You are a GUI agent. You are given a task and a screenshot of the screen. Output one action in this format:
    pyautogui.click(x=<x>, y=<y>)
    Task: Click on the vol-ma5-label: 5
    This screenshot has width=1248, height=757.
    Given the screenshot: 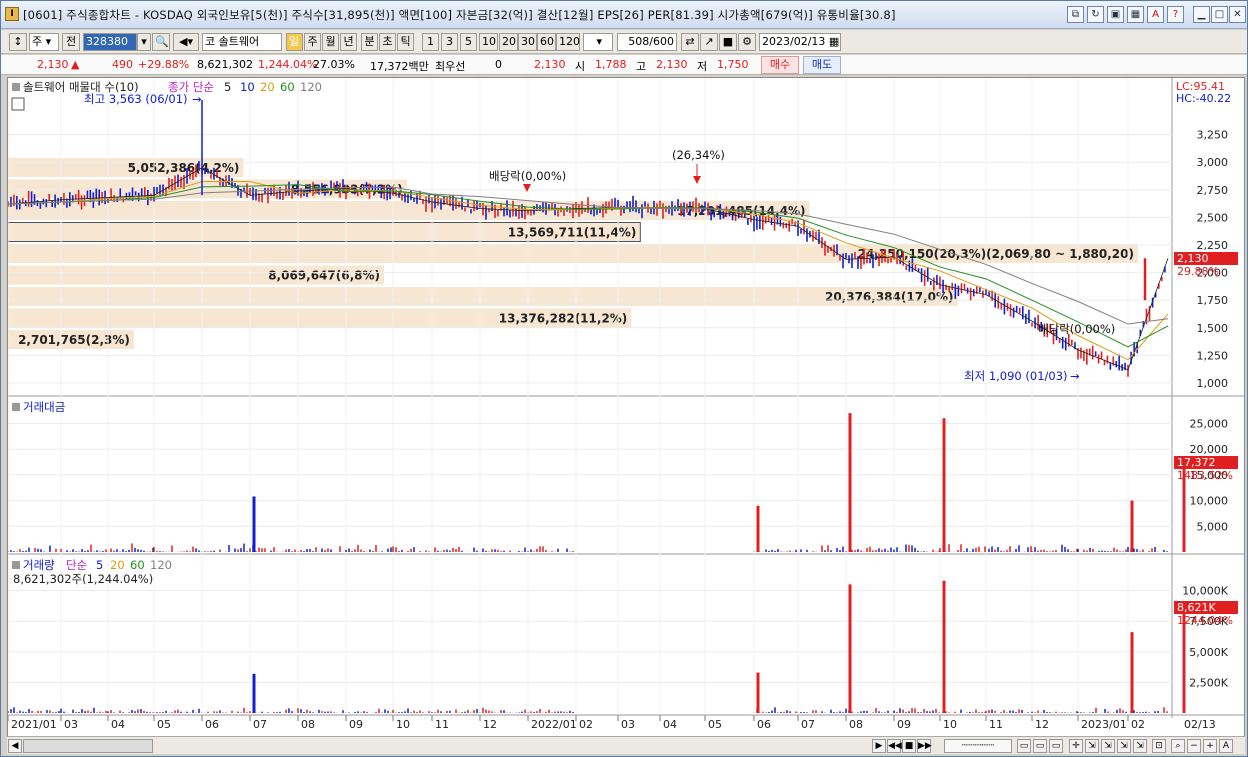 What is the action you would take?
    pyautogui.click(x=99, y=565)
    